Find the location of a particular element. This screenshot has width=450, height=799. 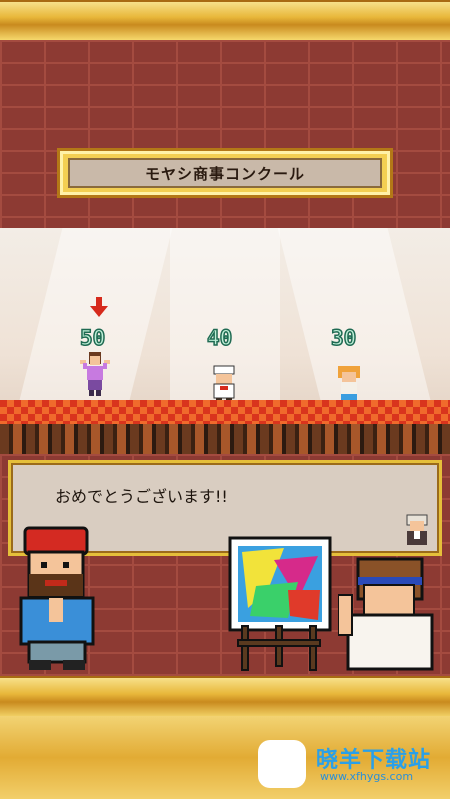

dialog-message: おめでとうございます!! is located at coordinates (141, 496).